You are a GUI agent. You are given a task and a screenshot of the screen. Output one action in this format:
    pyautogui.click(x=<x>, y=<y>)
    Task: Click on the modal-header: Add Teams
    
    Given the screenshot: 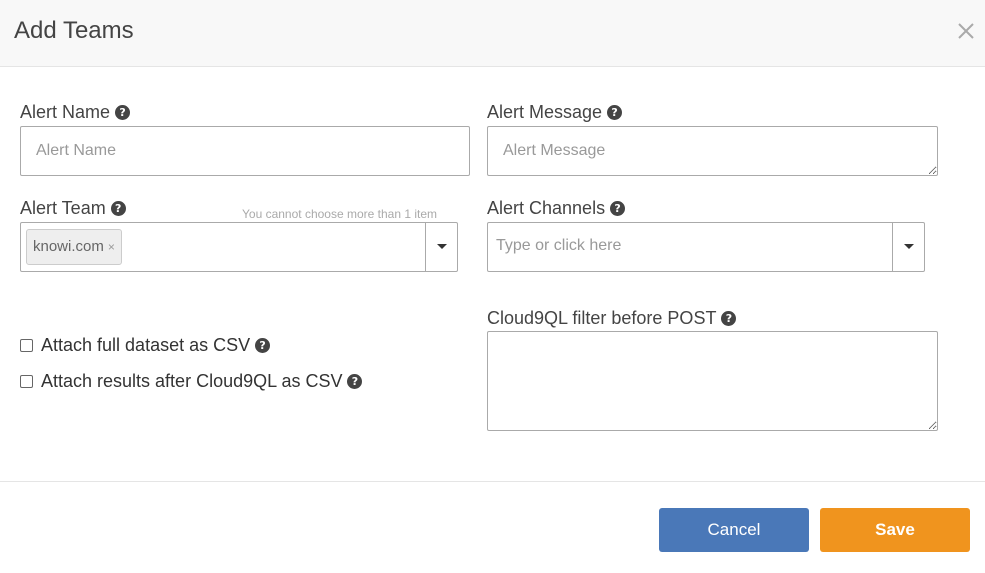 What is the action you would take?
    pyautogui.click(x=492, y=33)
    